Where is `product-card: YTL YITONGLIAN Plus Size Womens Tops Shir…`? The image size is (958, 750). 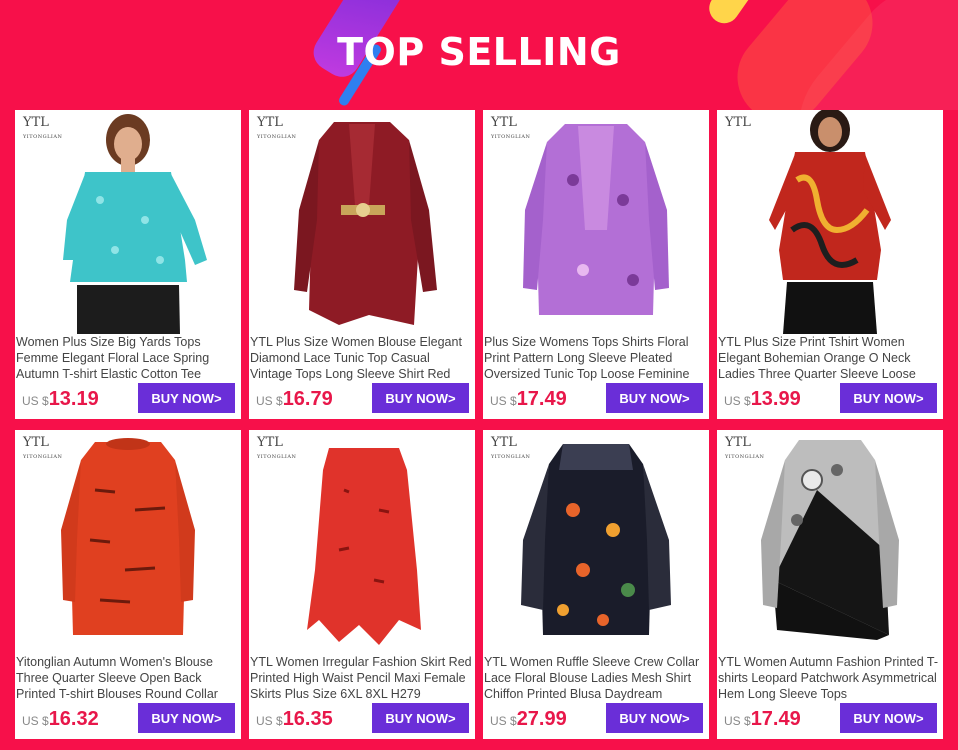
product-card: YTL YITONGLIAN Plus Size Womens Tops Shir… is located at coordinates (596, 264).